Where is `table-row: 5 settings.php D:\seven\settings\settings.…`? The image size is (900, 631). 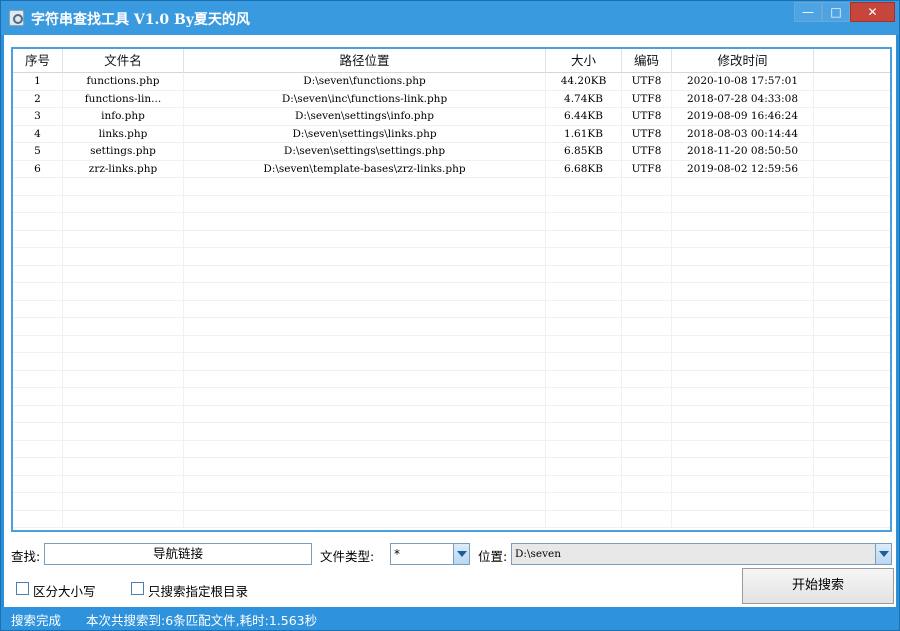 table-row: 5 settings.php D:\seven\settings\settings.… is located at coordinates (451, 152).